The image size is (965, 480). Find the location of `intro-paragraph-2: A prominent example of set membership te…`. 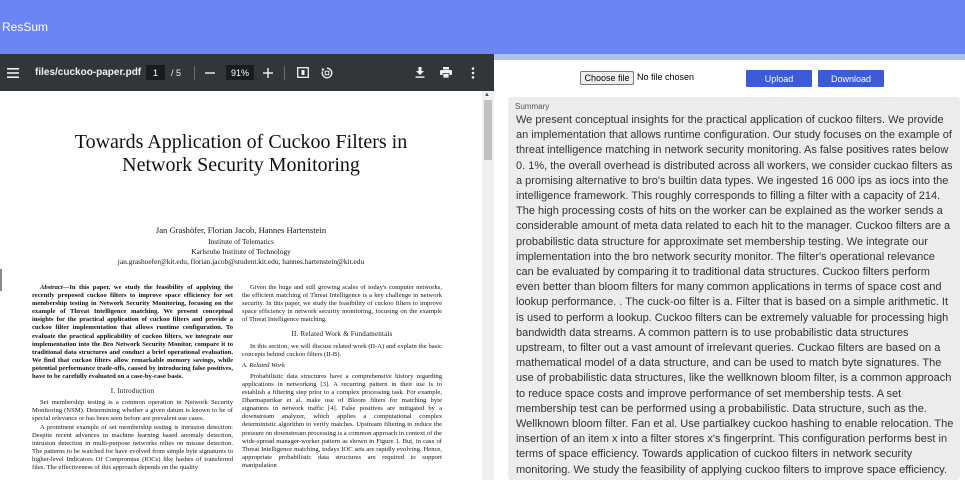

intro-paragraph-2: A prominent example of set membership te… is located at coordinates (132, 447).